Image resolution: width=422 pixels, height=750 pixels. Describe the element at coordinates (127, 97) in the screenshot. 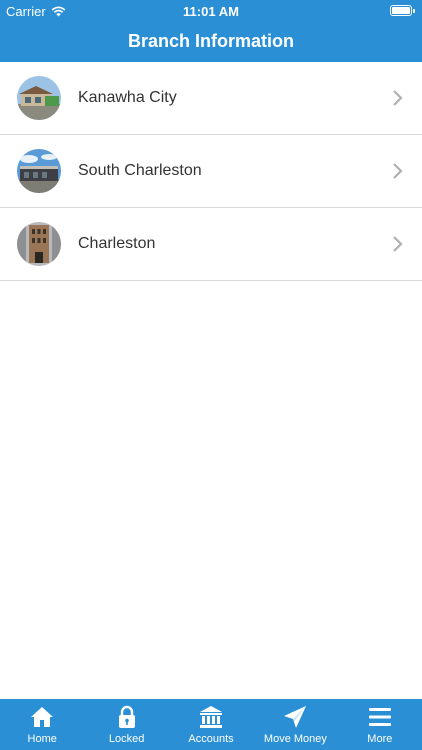

I see `branch-name: Kanawha City` at that location.